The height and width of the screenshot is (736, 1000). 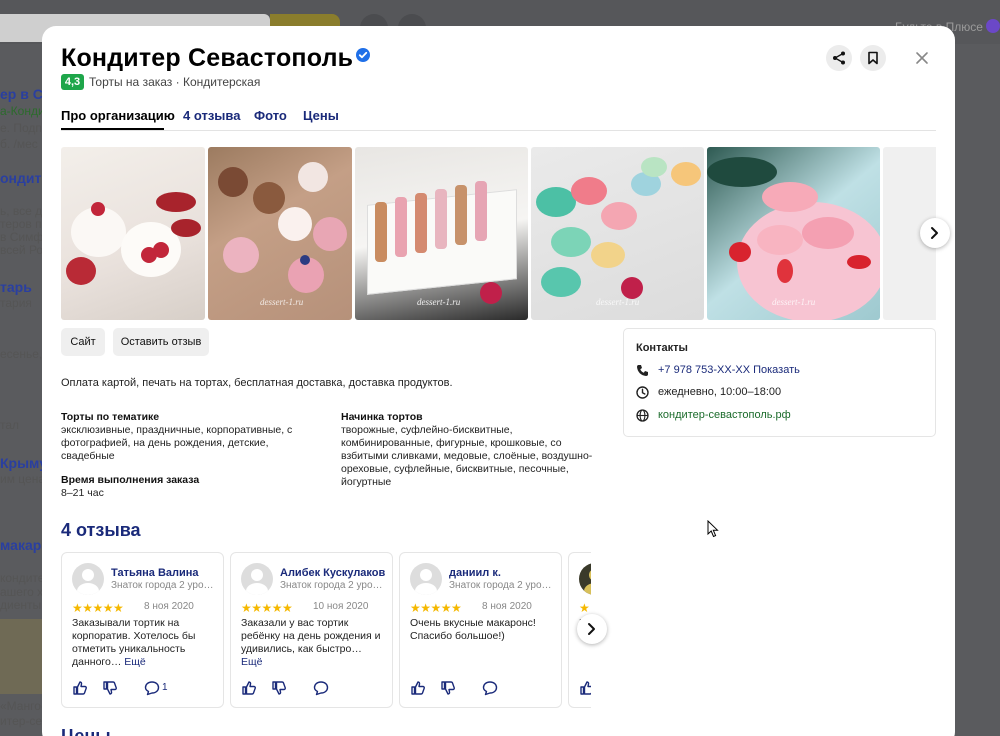 What do you see at coordinates (133, 233) in the screenshot?
I see `photo-cupcakes-raspberry` at bounding box center [133, 233].